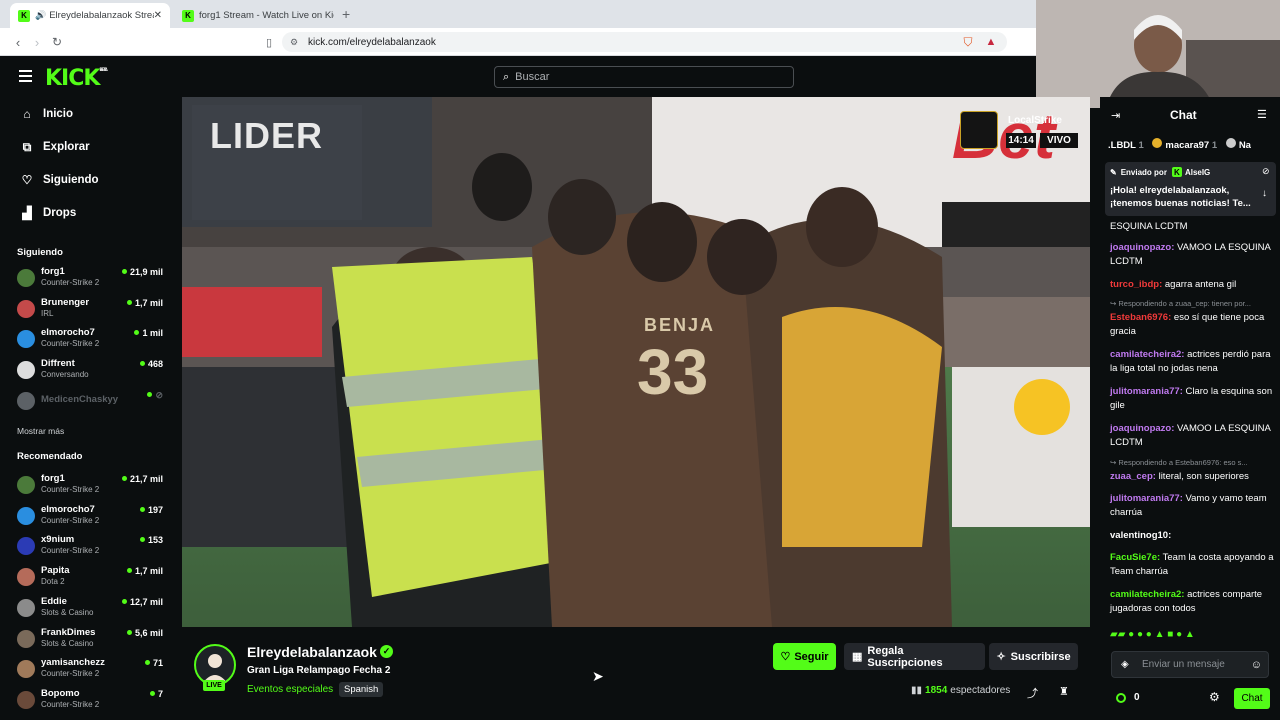  I want to click on streamer-name: Elreydelabalanzaok, so click(312, 652).